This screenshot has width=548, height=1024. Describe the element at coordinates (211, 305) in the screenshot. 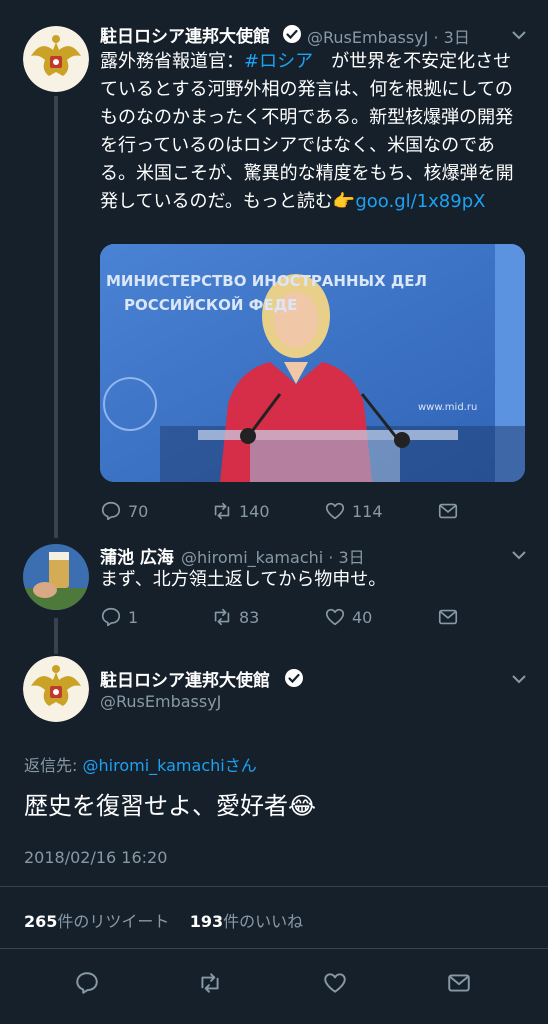

I see `banner-line-2: РОССИЙСКОЙ ФЕДЕ` at that location.